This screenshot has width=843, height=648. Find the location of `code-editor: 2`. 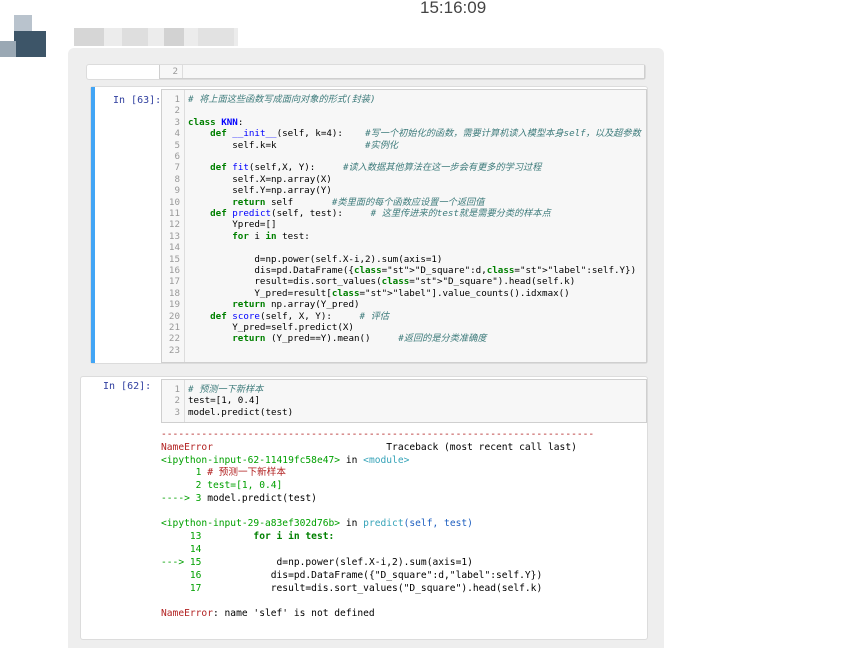

code-editor: 2 is located at coordinates (402, 72).